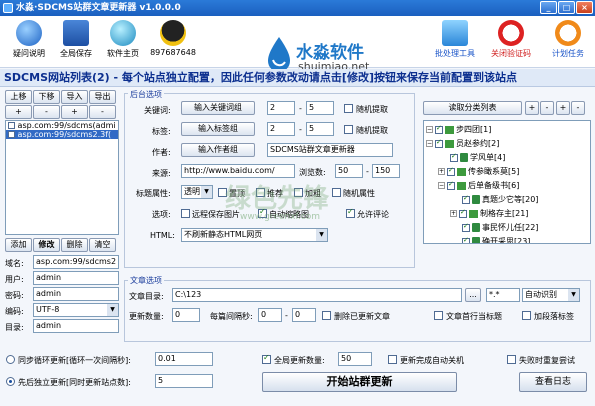 The height and width of the screenshot is (406, 595). I want to click on start-update-button: 开始站群更新, so click(359, 382).